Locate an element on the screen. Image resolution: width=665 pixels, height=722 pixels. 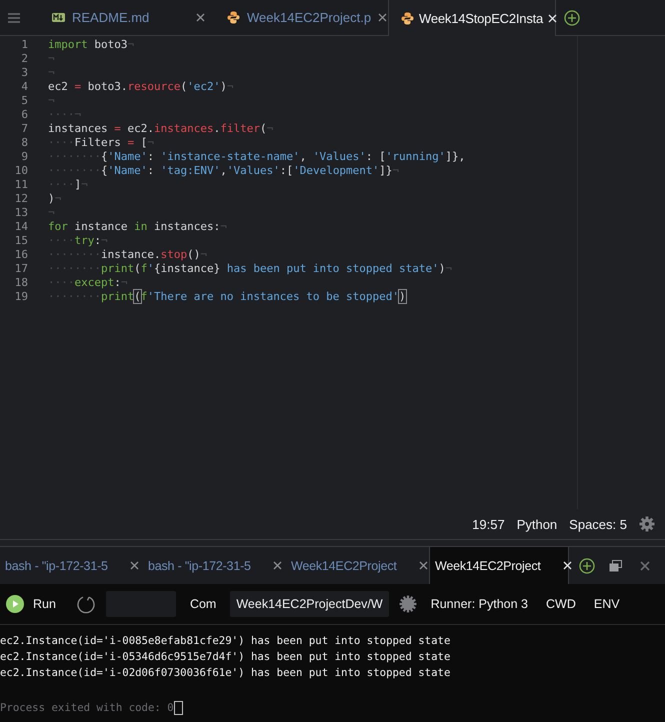
line-number: 4 is located at coordinates (24, 87).